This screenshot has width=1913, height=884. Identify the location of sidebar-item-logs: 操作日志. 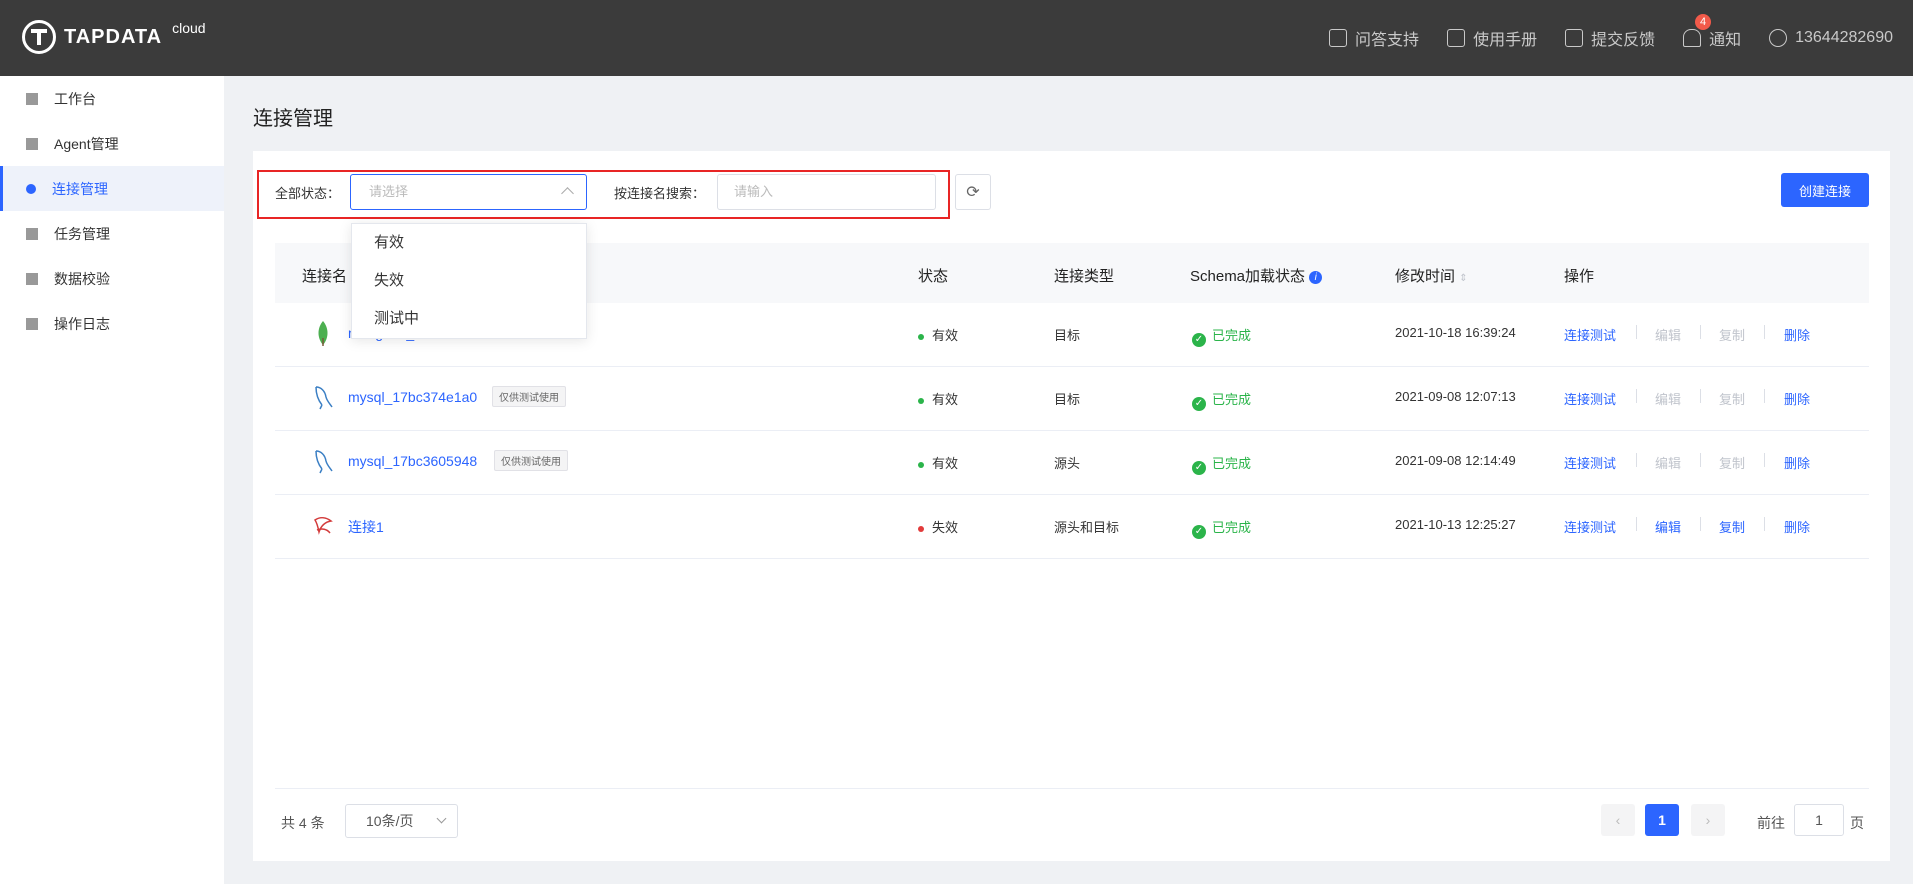
(112, 323).